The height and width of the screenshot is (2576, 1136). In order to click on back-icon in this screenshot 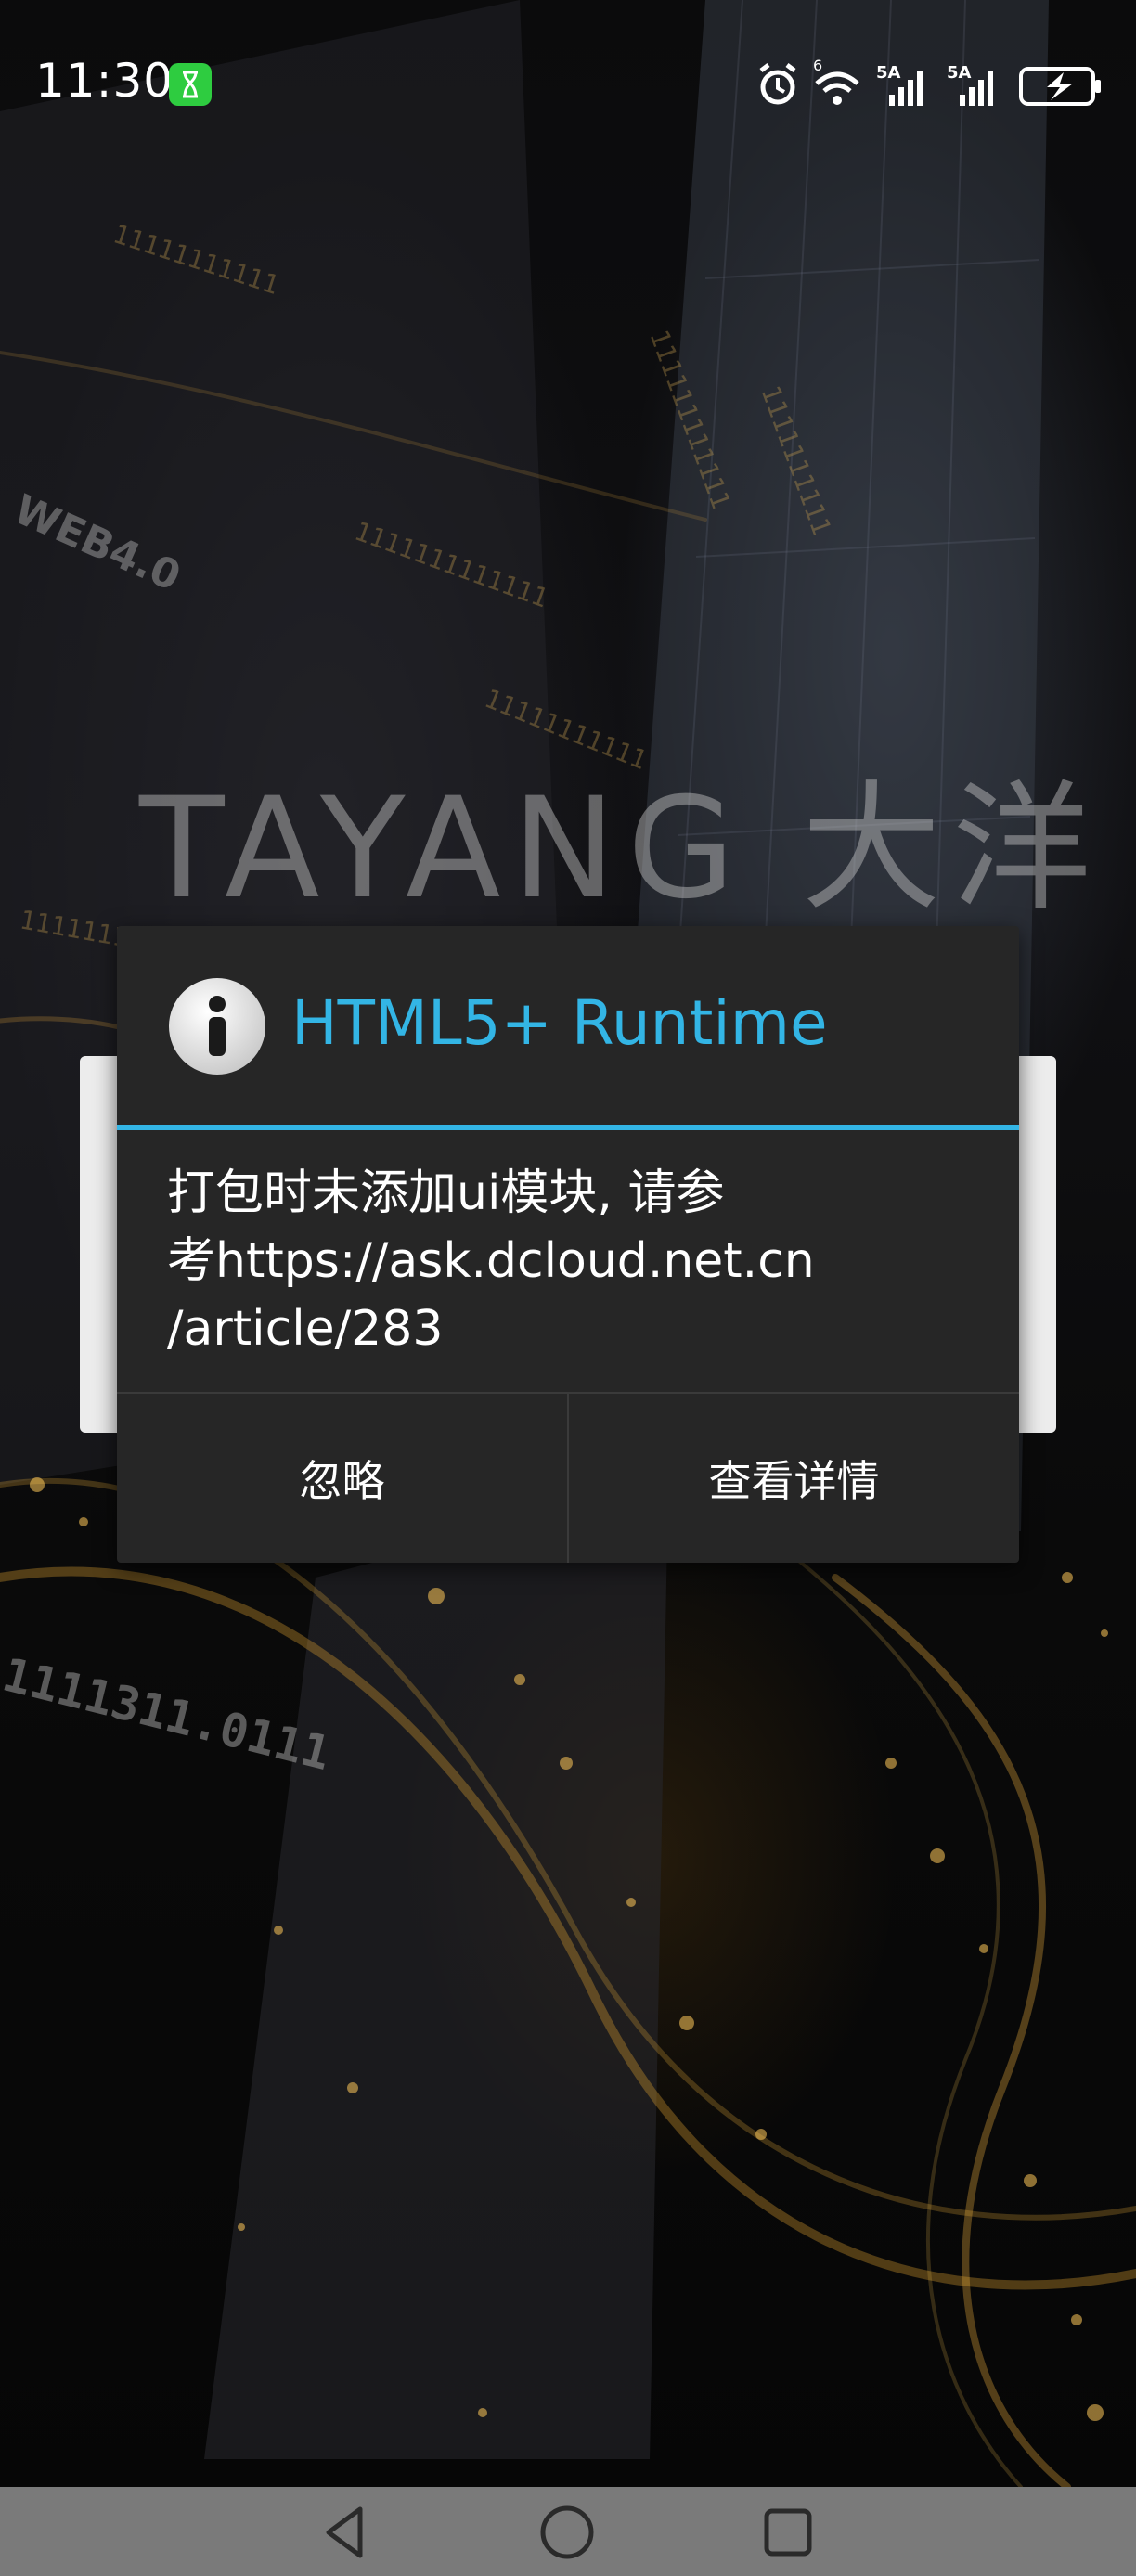, I will do `click(346, 2532)`.